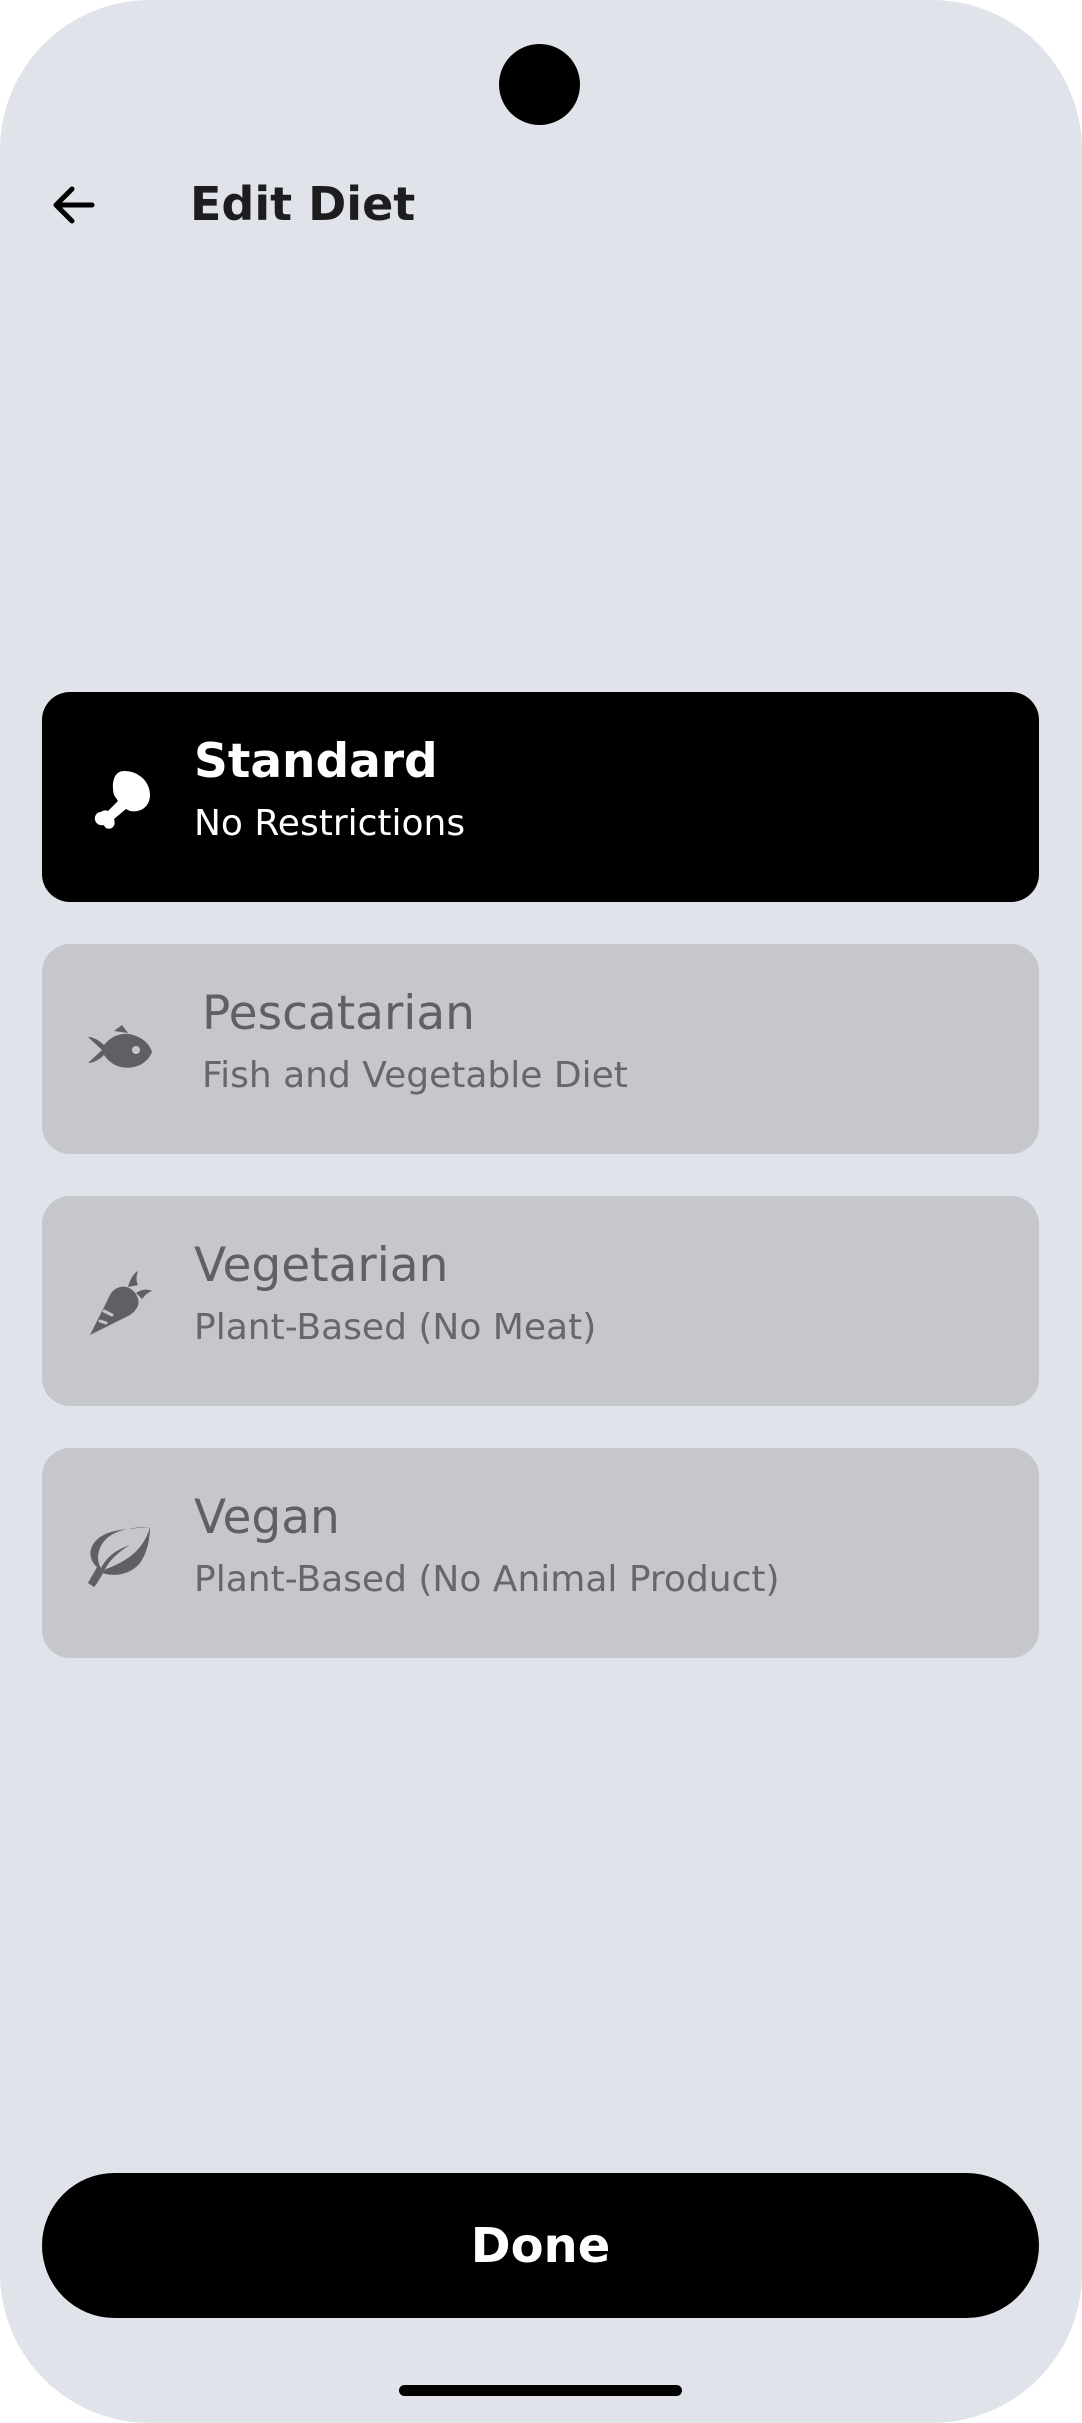  Describe the element at coordinates (540, 1049) in the screenshot. I see `diet-option-pescatarian: Pescatarian Fish and Vegetable Diet` at that location.